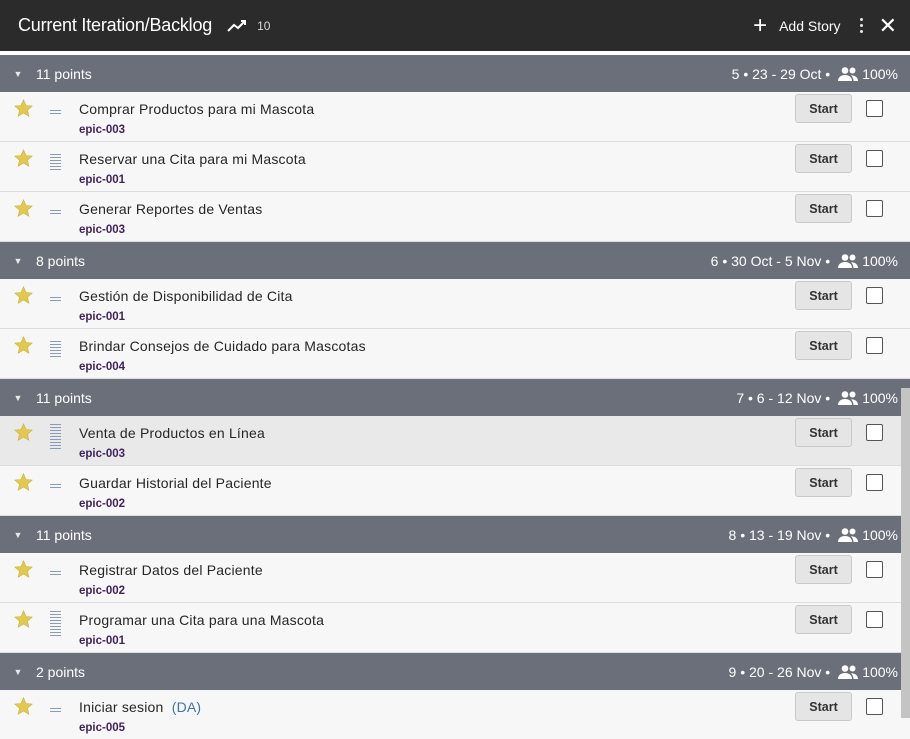 The image size is (910, 739). Describe the element at coordinates (175, 483) in the screenshot. I see `story-name: Guardar Historial del Paciente` at that location.